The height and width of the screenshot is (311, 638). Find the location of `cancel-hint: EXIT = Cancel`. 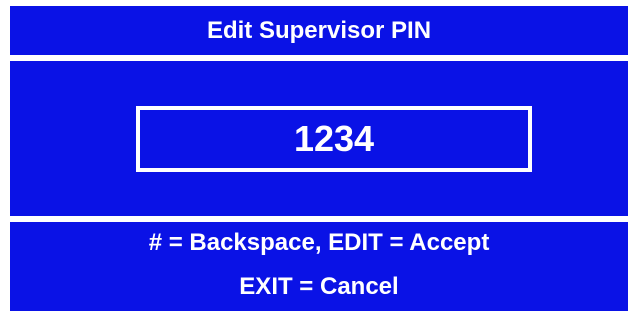

cancel-hint: EXIT = Cancel is located at coordinates (319, 286).